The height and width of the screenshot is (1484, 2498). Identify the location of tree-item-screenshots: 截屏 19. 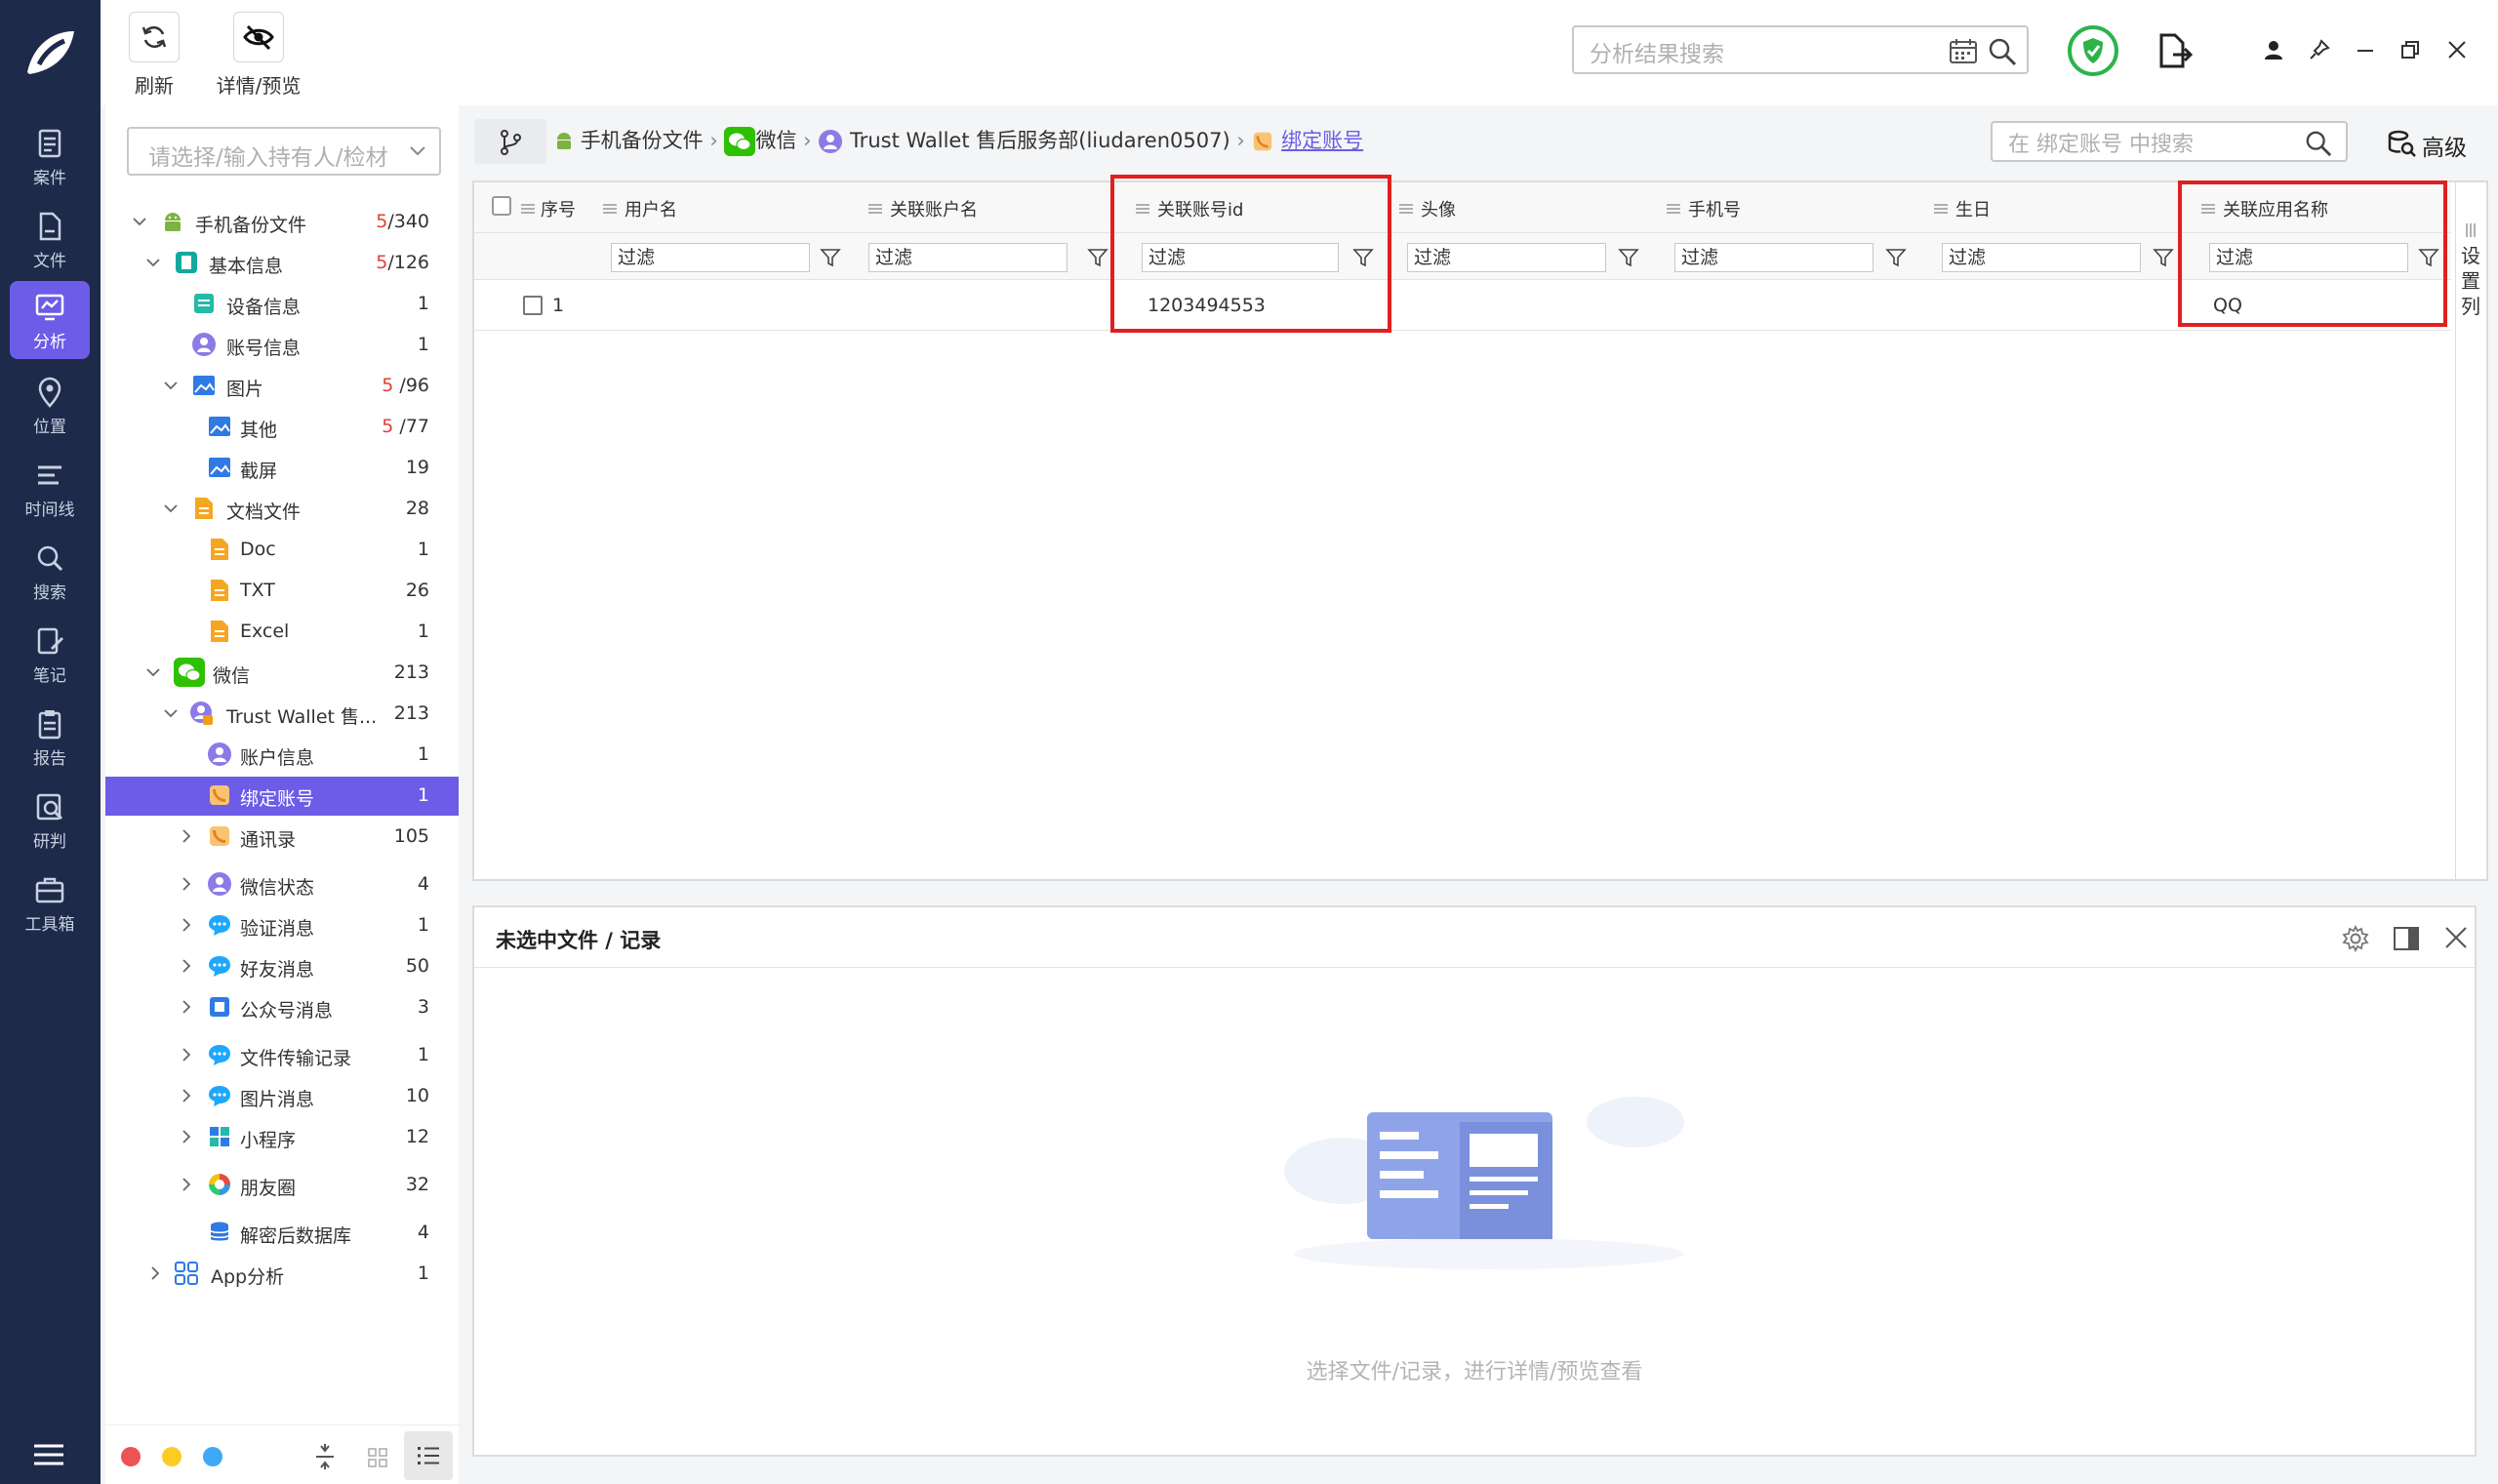
(282, 468).